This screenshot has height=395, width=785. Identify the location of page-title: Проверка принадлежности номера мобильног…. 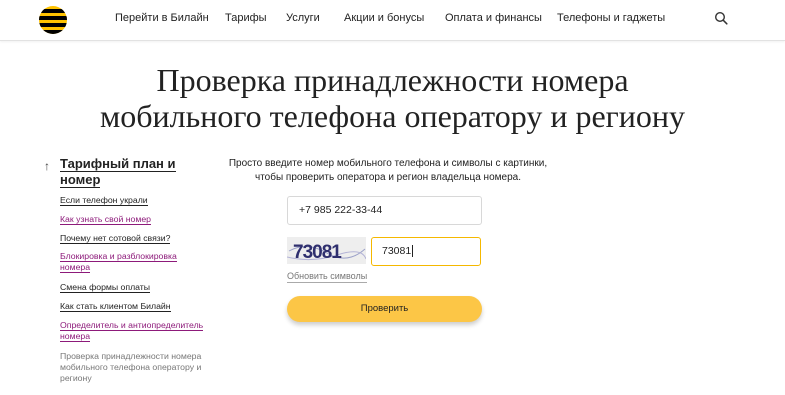
(392, 98).